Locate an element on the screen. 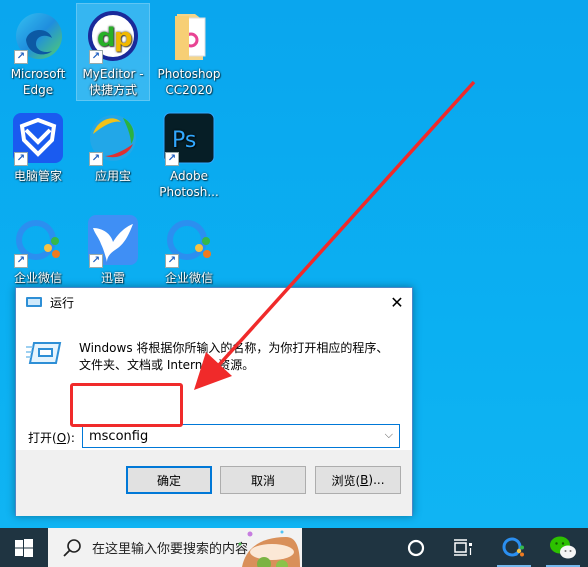 The width and height of the screenshot is (588, 567). search-box: 在这里输入你要搜索的内容 is located at coordinates (175, 547).